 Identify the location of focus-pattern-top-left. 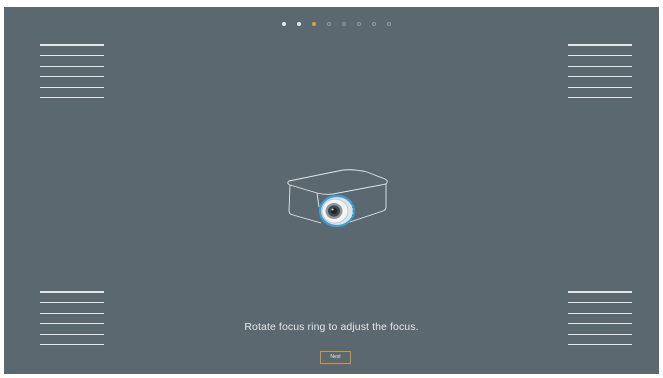
(72, 71).